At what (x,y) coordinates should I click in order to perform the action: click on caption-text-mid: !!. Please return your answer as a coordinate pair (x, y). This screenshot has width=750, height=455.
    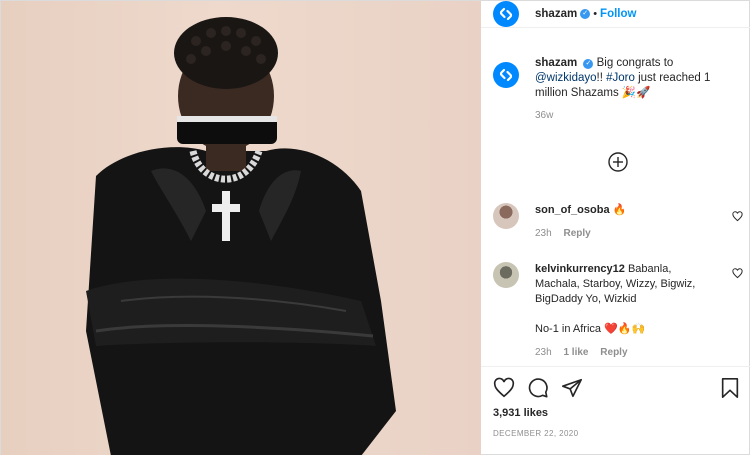
    Looking at the image, I should click on (601, 78).